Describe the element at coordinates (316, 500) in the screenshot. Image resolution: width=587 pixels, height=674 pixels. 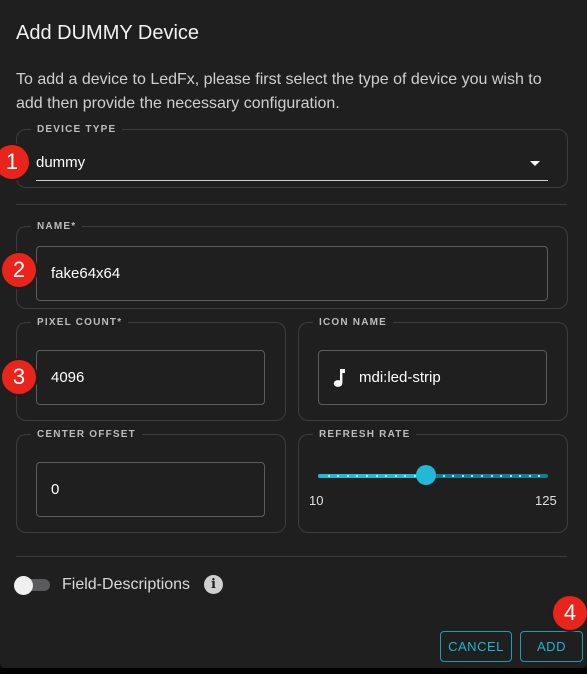
I see `refresh-rate-min-label: 10` at that location.